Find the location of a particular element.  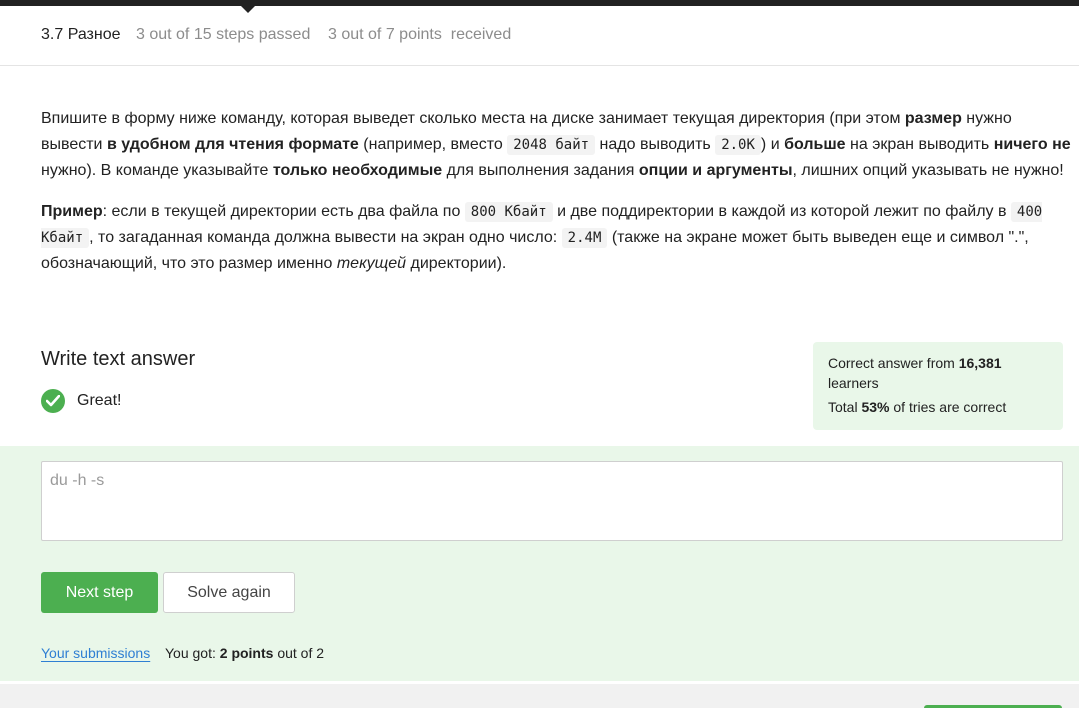

status-label: Great! is located at coordinates (99, 400).